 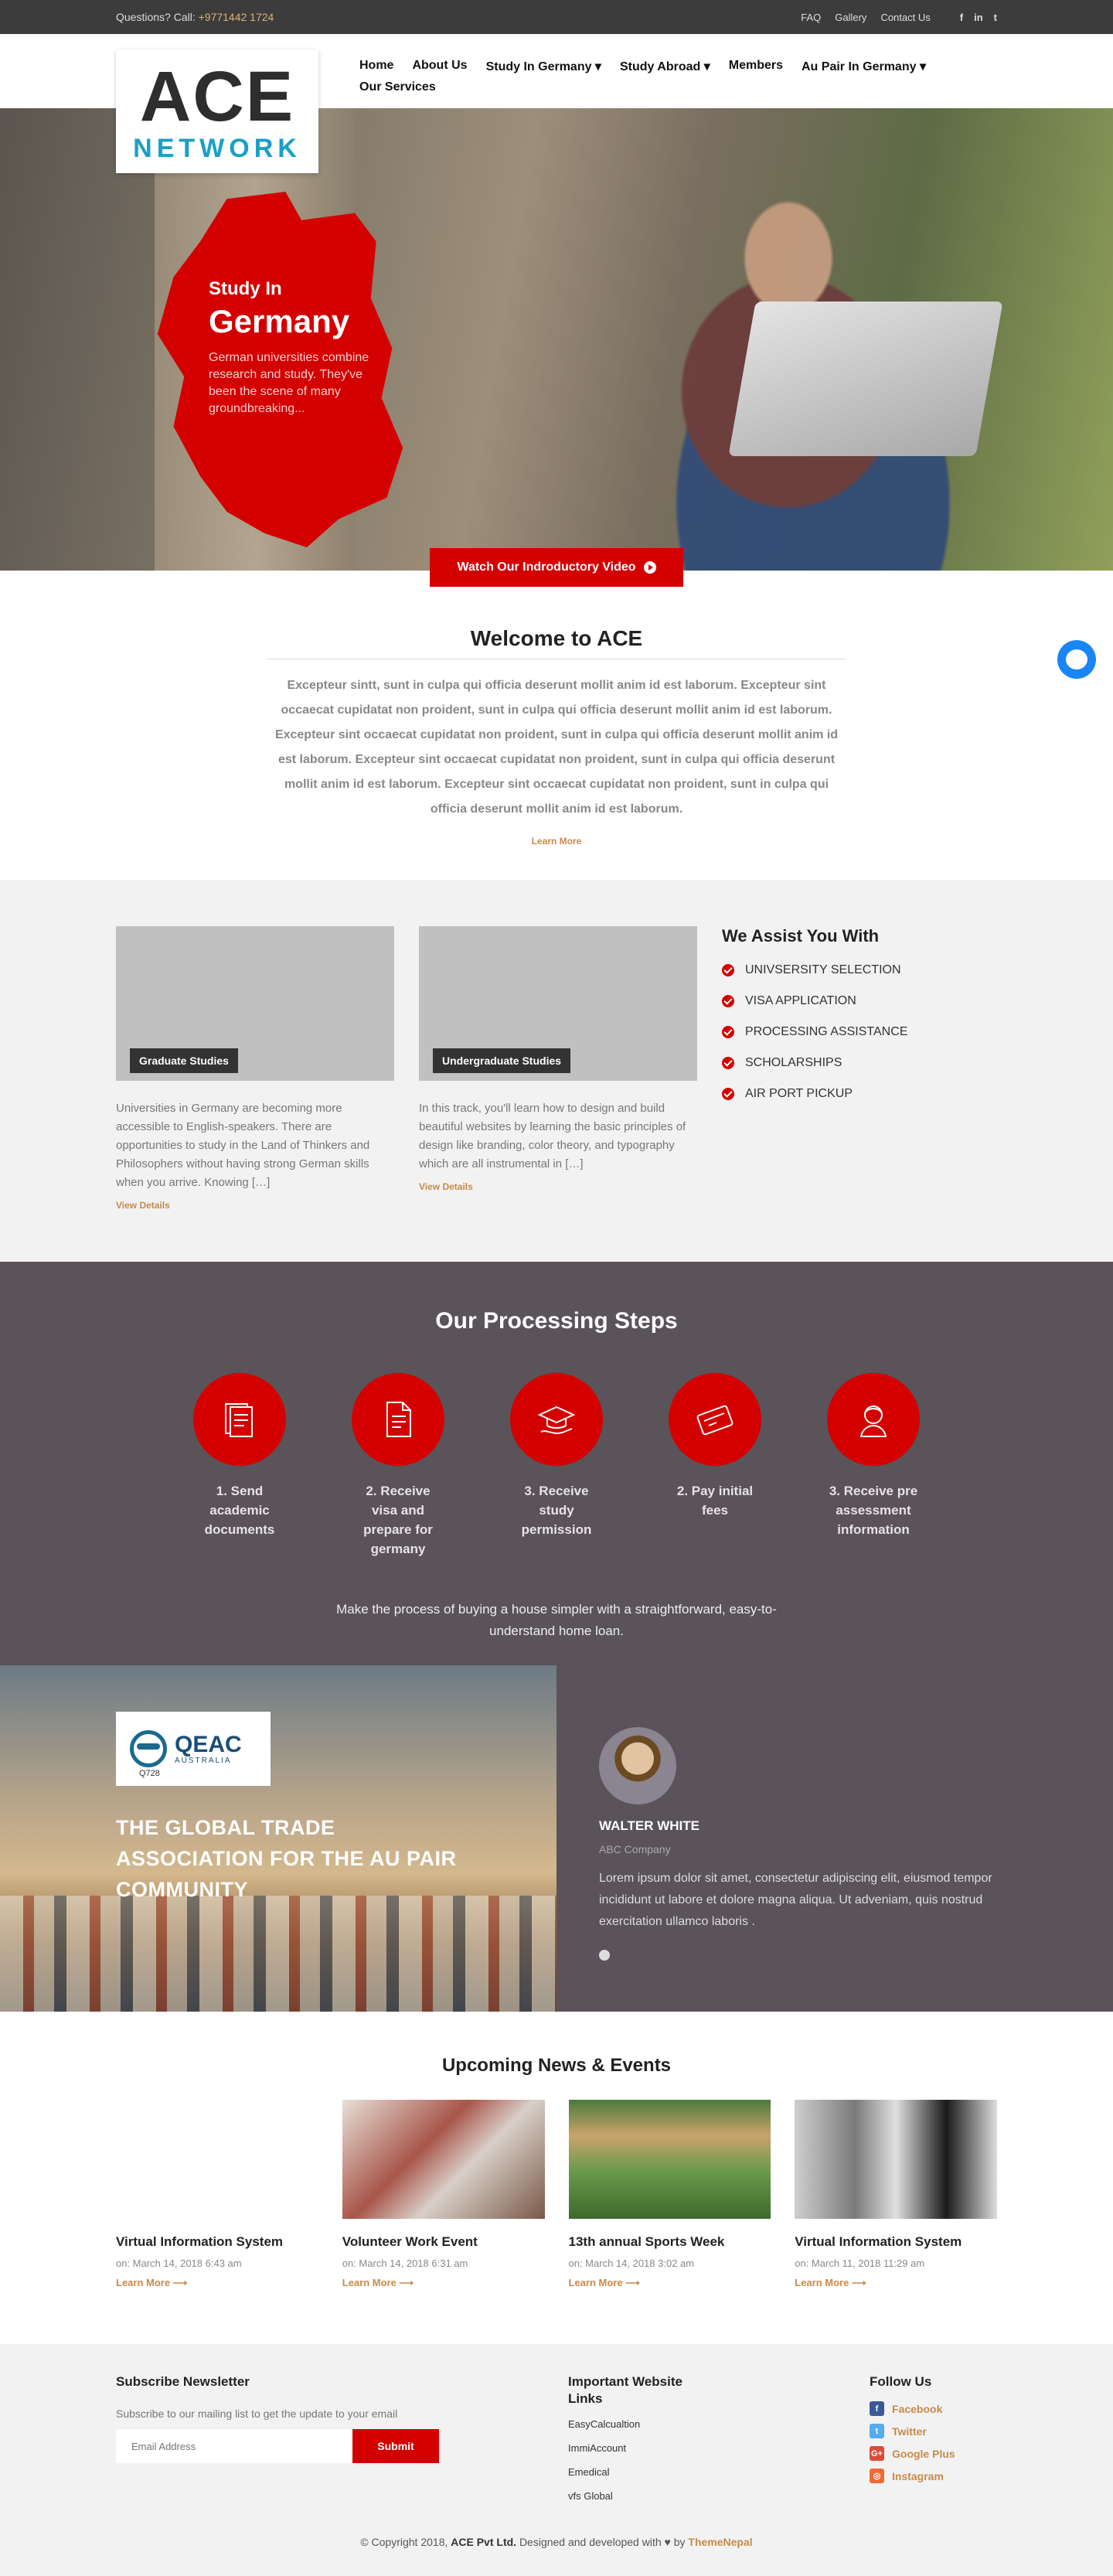 I want to click on step-item: 3. Receive pre assessment information, so click(x=873, y=1466).